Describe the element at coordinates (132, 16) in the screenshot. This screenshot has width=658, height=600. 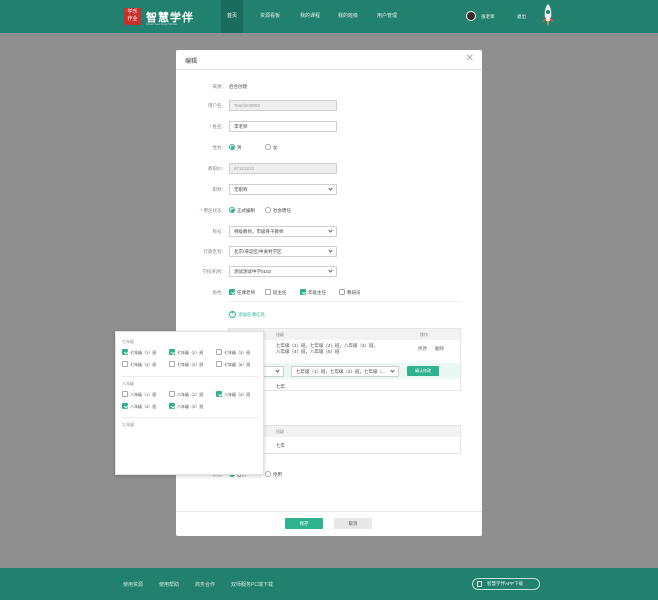
I see `logo-badge: 学乐 作业` at that location.